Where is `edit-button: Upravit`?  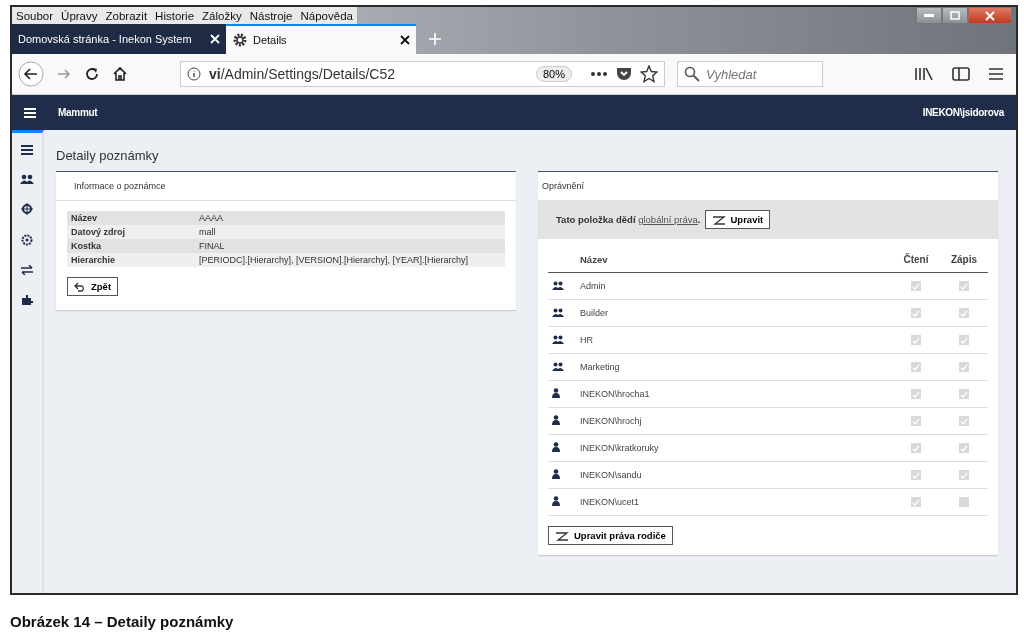 edit-button: Upravit is located at coordinates (737, 219).